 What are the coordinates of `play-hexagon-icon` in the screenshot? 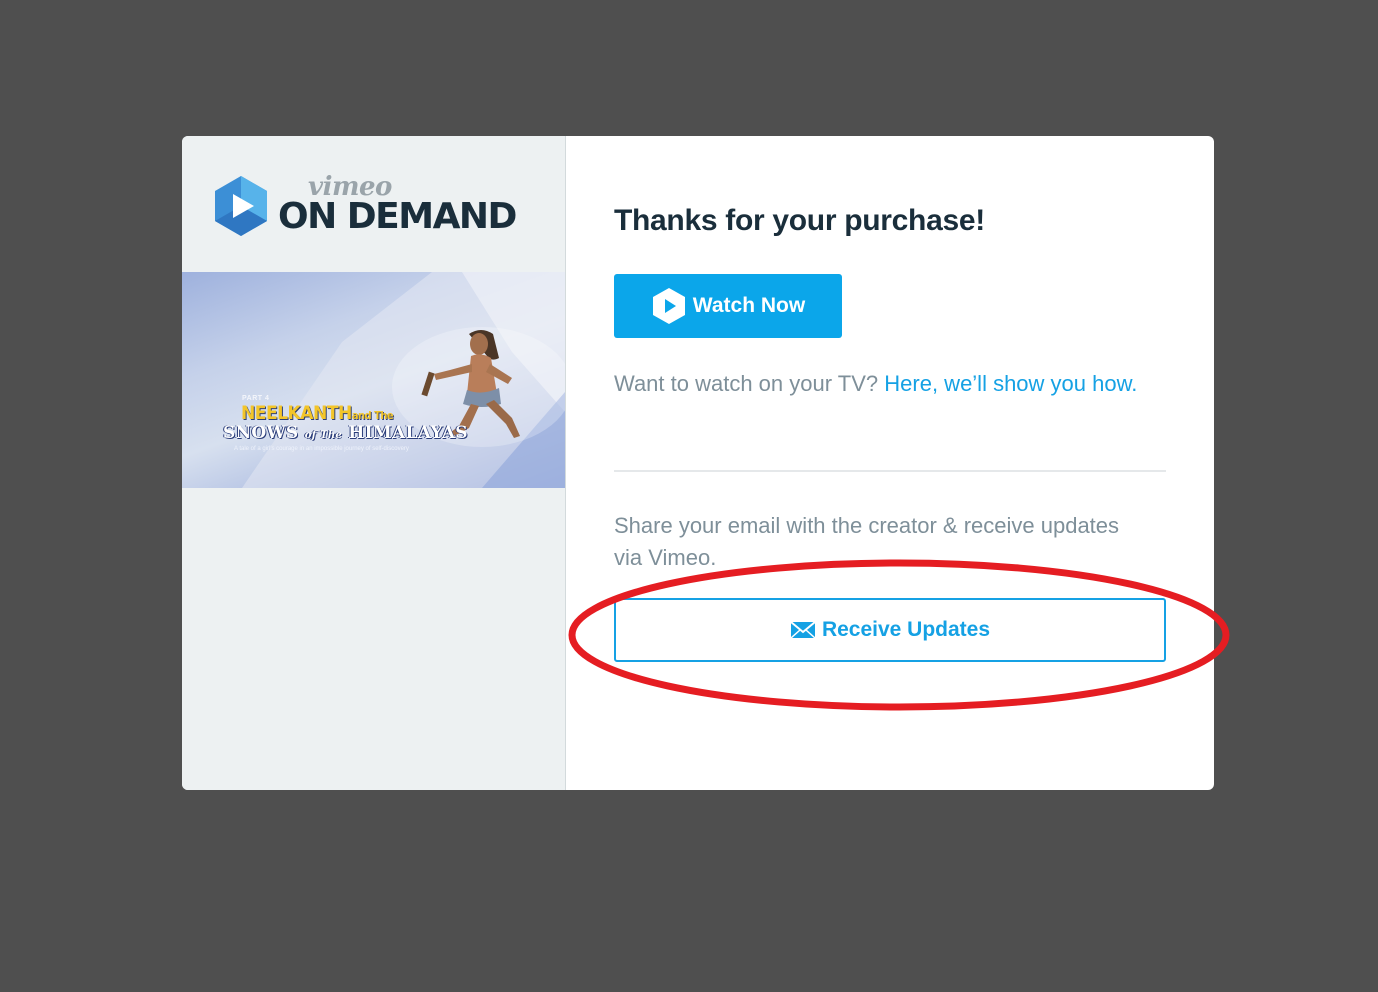 It's located at (668, 306).